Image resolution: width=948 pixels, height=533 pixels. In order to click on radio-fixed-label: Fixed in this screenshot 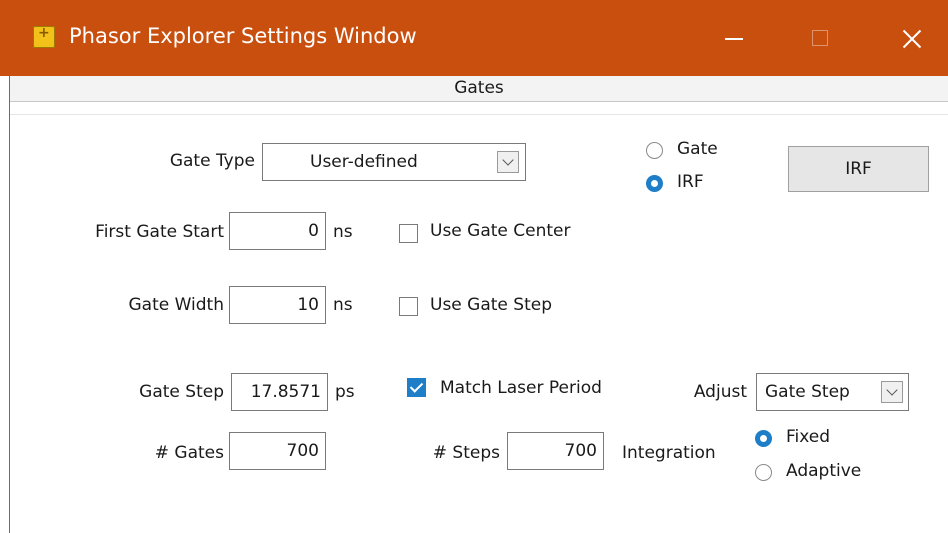, I will do `click(808, 437)`.